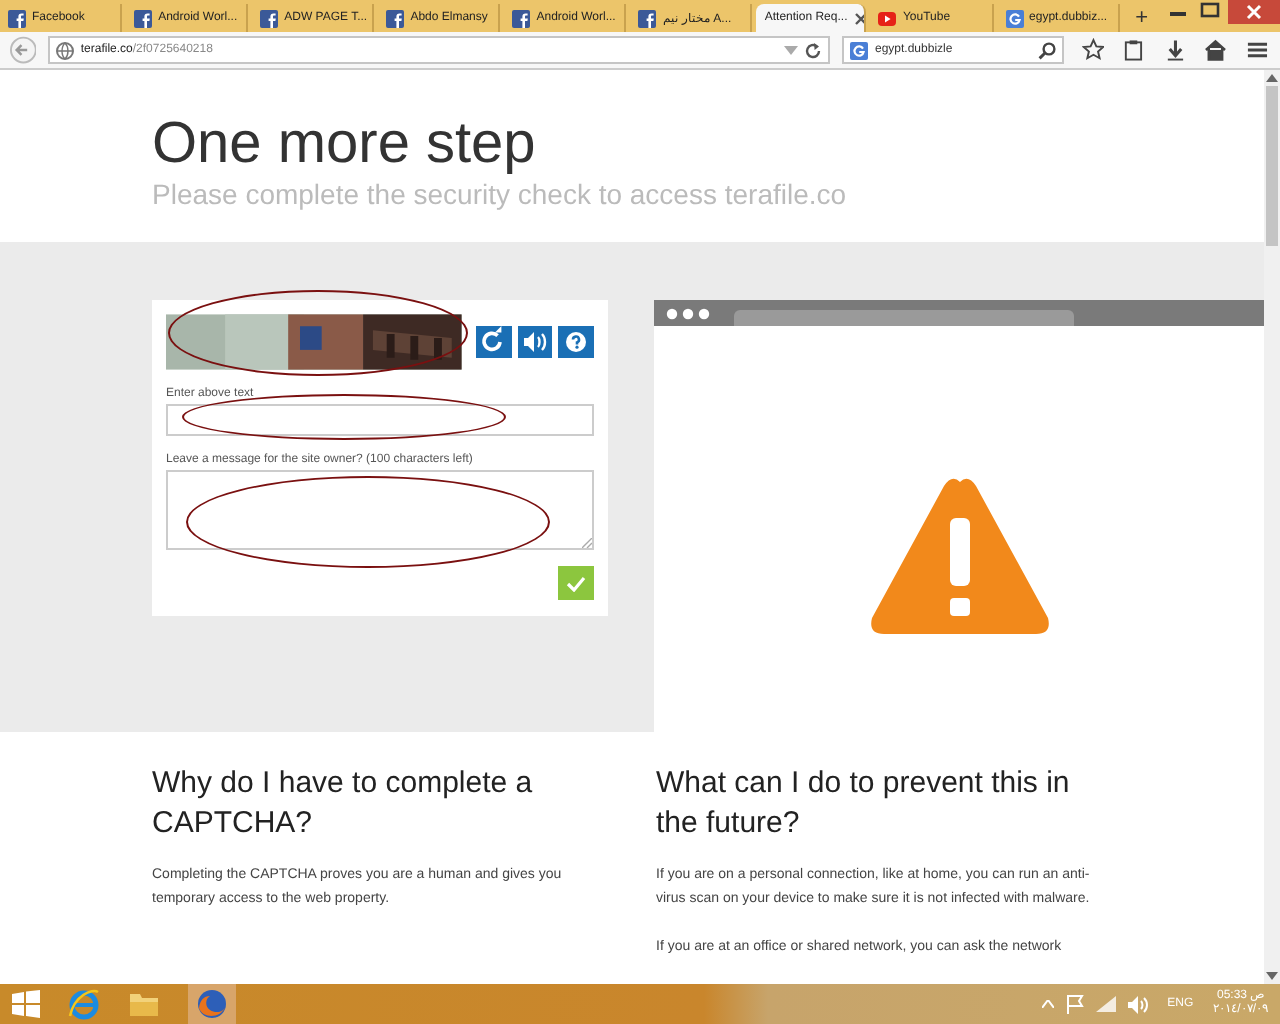 The height and width of the screenshot is (1024, 1280). What do you see at coordinates (864, 804) in the screenshot?
I see `section-heading: What can I do to prevent this in the future?` at bounding box center [864, 804].